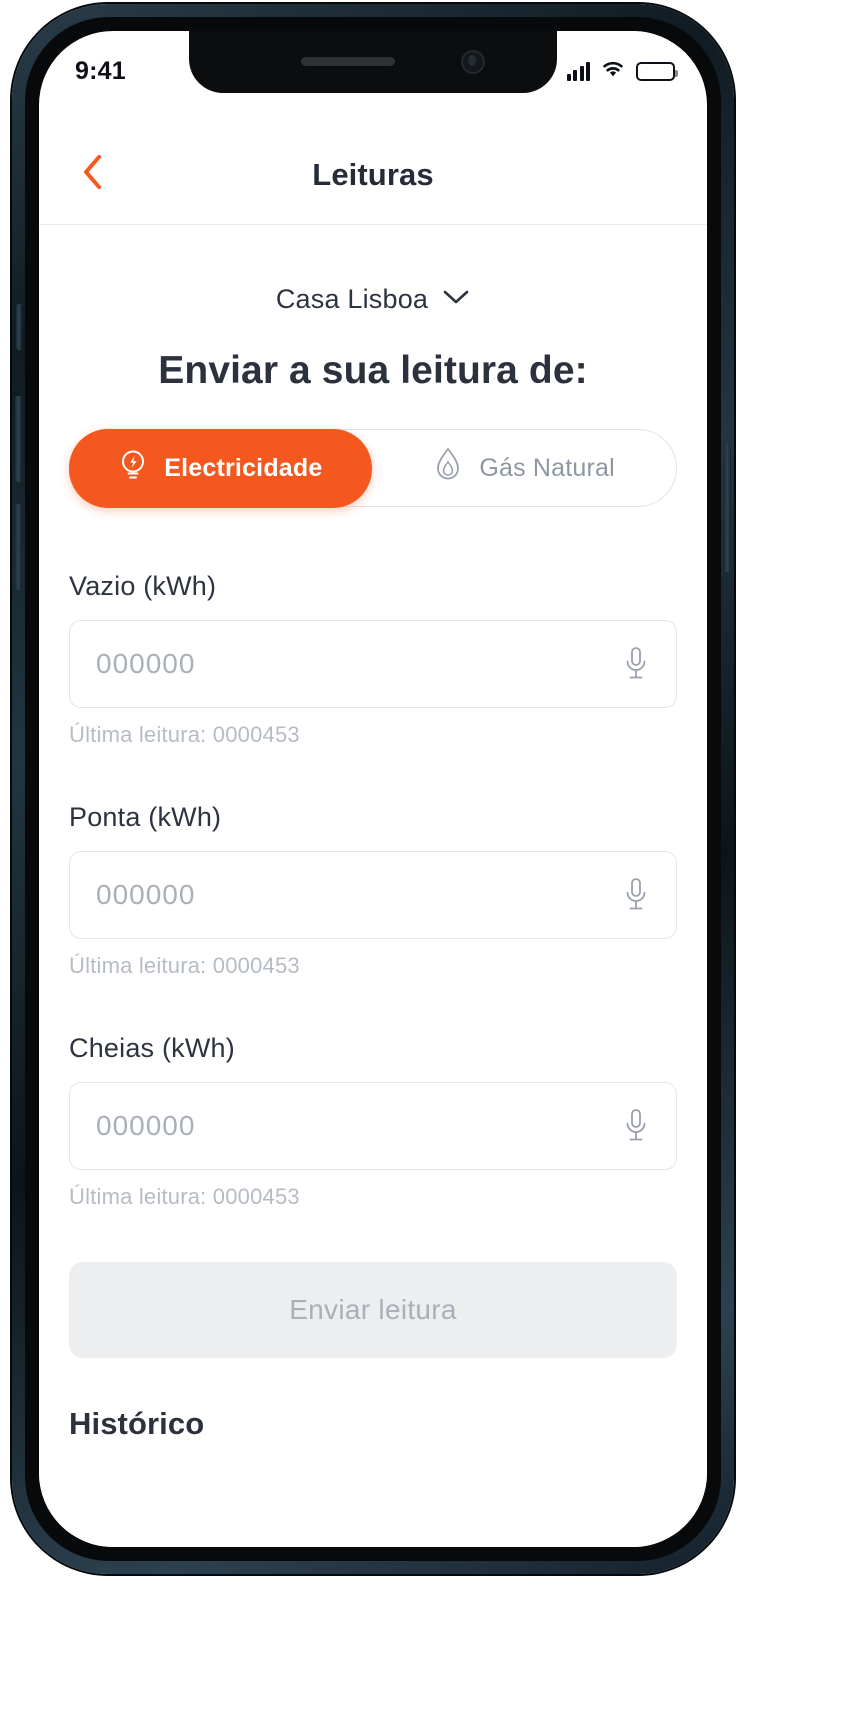 Image resolution: width=846 pixels, height=1716 pixels. I want to click on field-label-ponta: Ponta (kWh), so click(145, 817).